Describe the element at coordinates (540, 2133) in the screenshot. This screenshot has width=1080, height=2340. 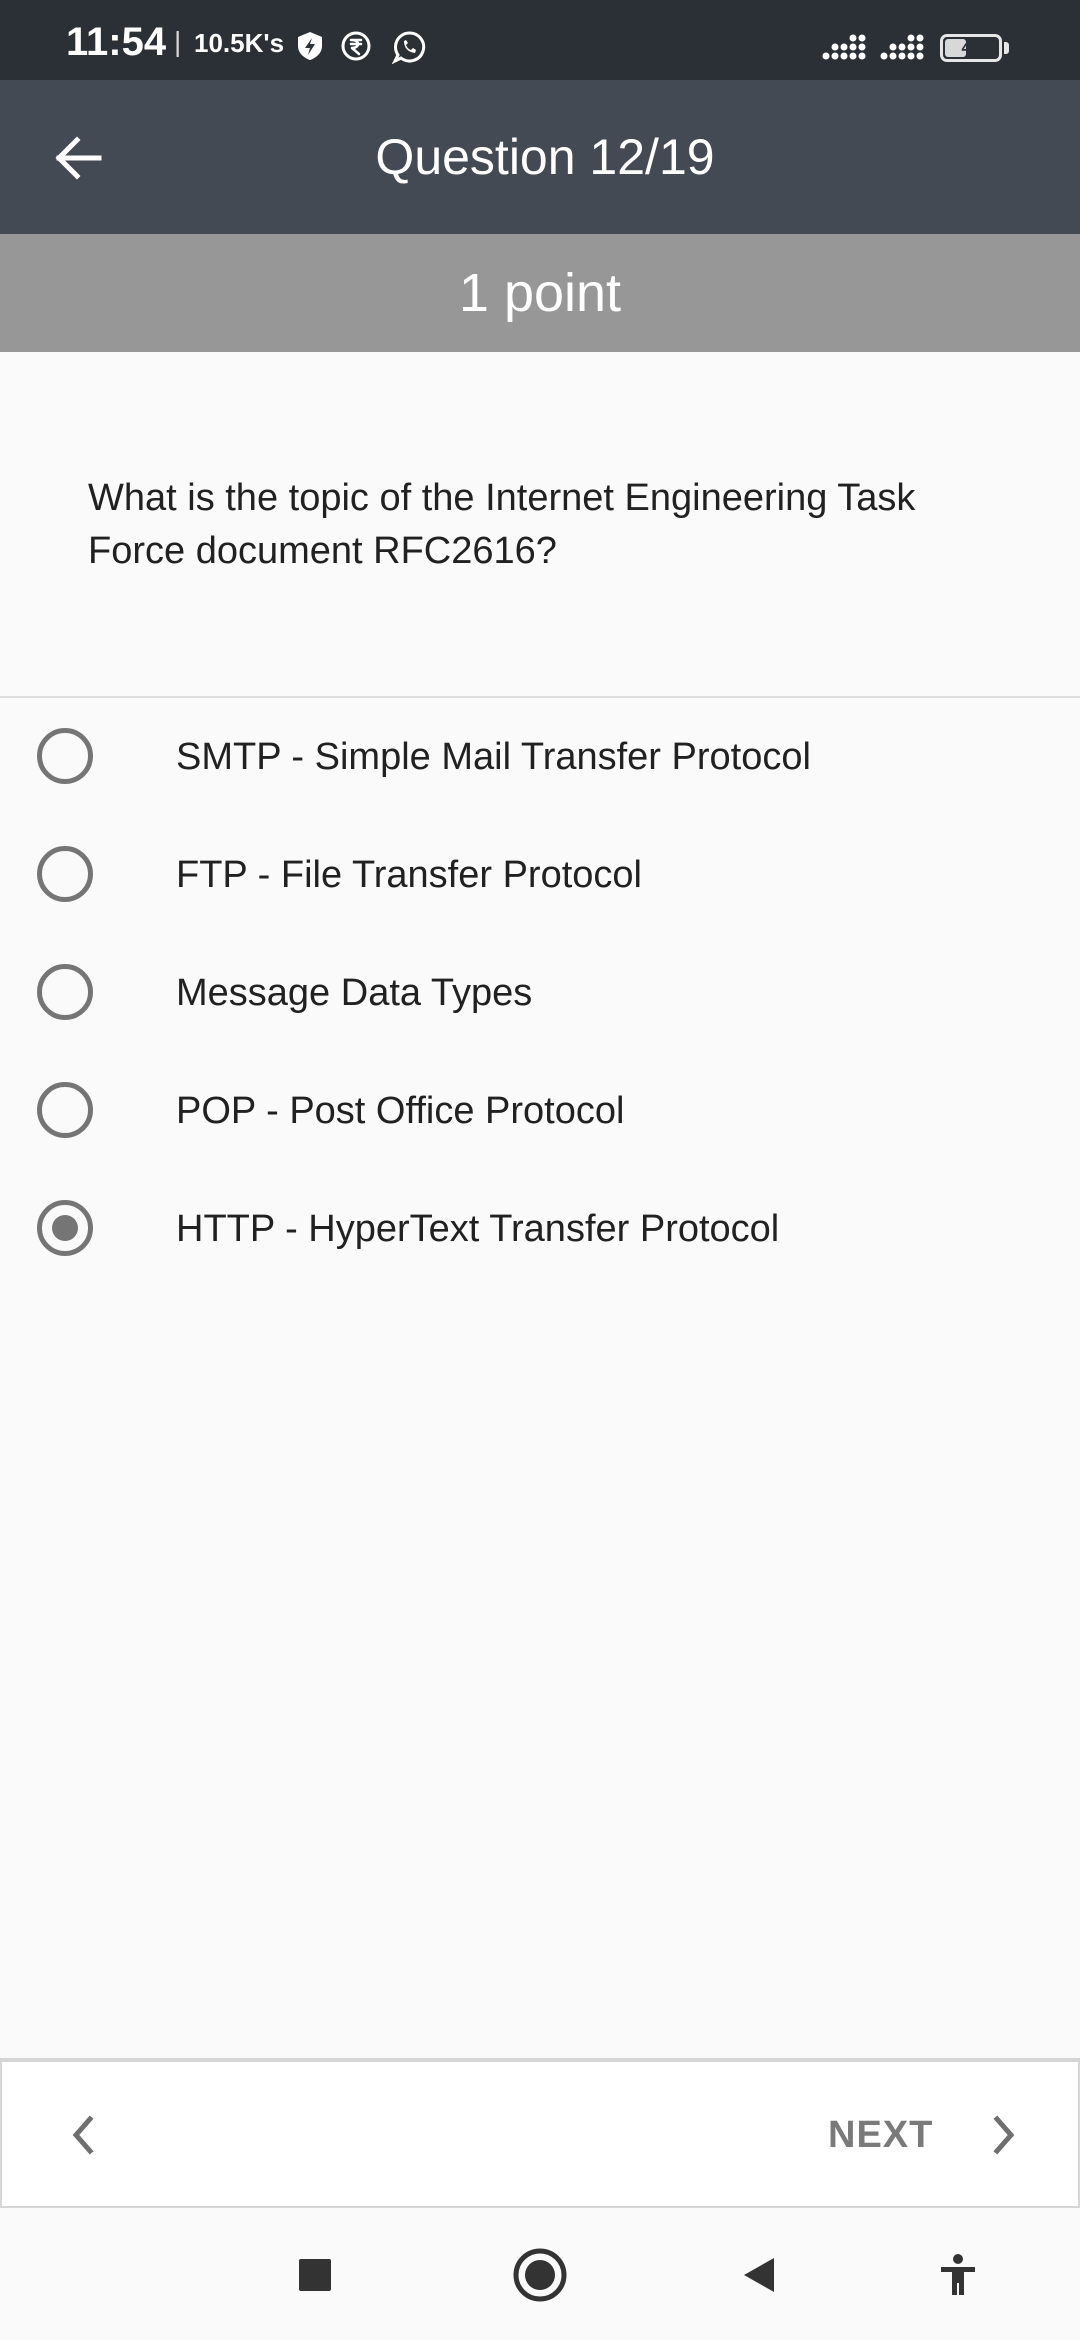
I see `bottom-navigation: NEXT` at that location.